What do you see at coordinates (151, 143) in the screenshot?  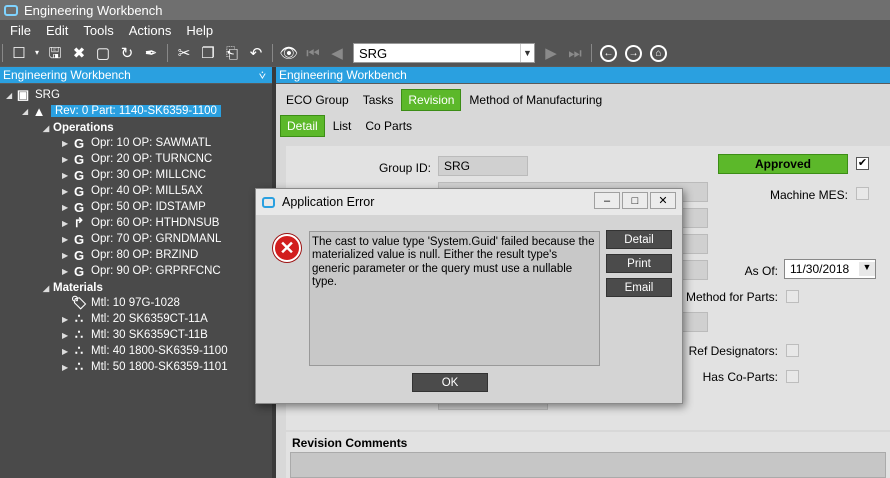 I see `tree-operation-label: Opr: 10 OP: SAWMATL` at bounding box center [151, 143].